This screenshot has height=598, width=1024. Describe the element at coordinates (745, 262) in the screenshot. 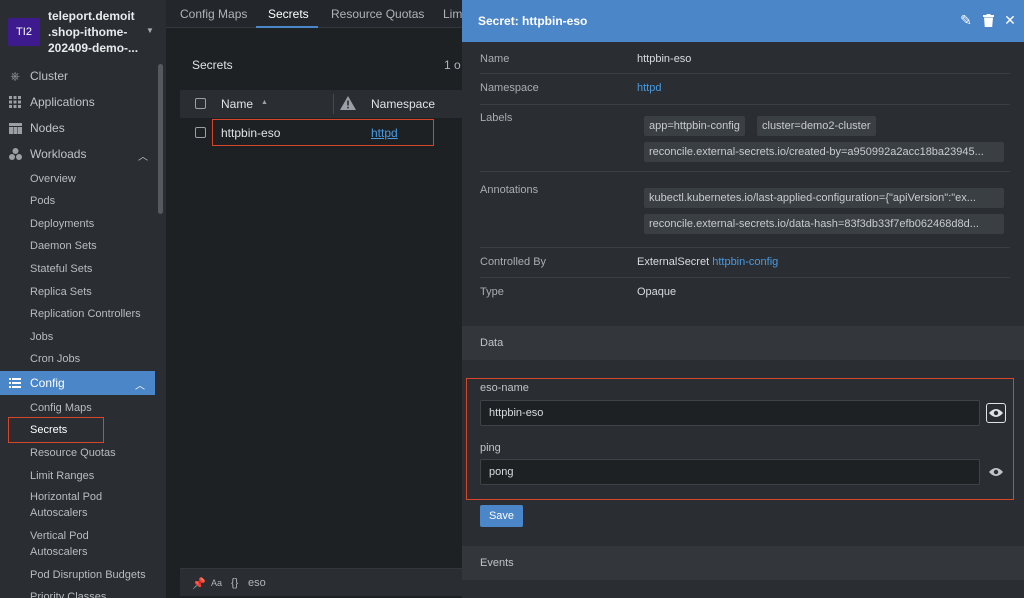

I see `controller-link: httpbin-config` at that location.